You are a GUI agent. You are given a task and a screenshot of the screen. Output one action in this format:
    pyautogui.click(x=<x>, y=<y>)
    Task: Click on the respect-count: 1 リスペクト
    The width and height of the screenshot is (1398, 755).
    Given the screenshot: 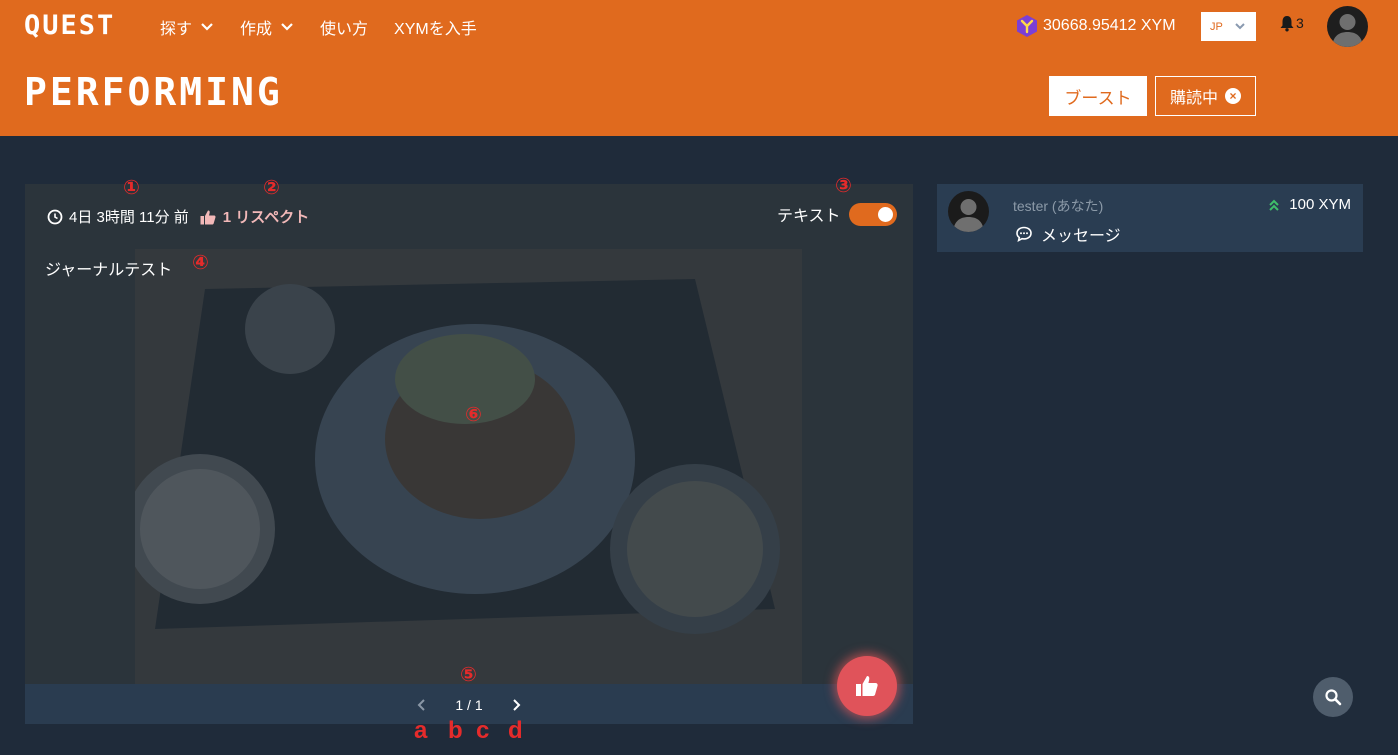 What is the action you would take?
    pyautogui.click(x=254, y=216)
    